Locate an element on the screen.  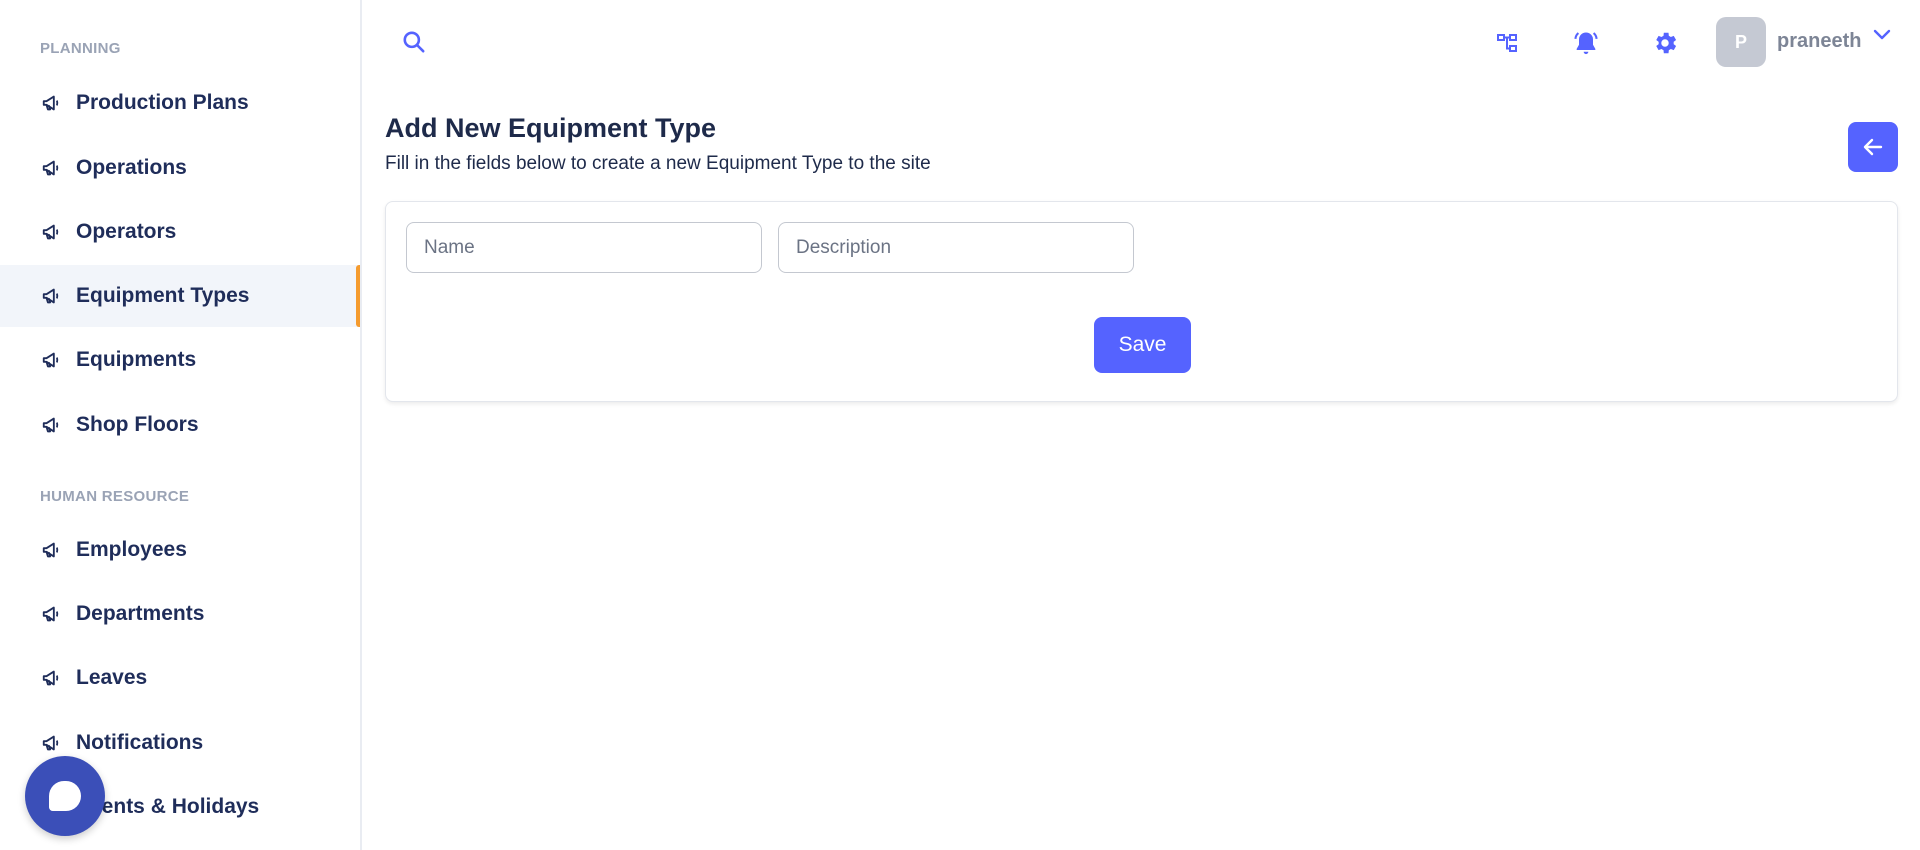
sidebar-item-equipments: Equipments is located at coordinates (180, 360).